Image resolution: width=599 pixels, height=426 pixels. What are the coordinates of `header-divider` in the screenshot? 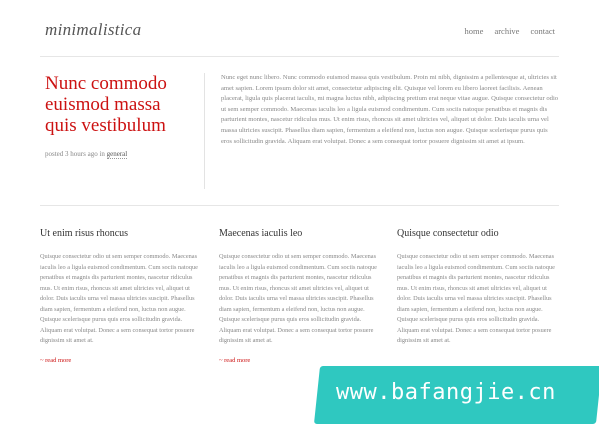 It's located at (299, 56).